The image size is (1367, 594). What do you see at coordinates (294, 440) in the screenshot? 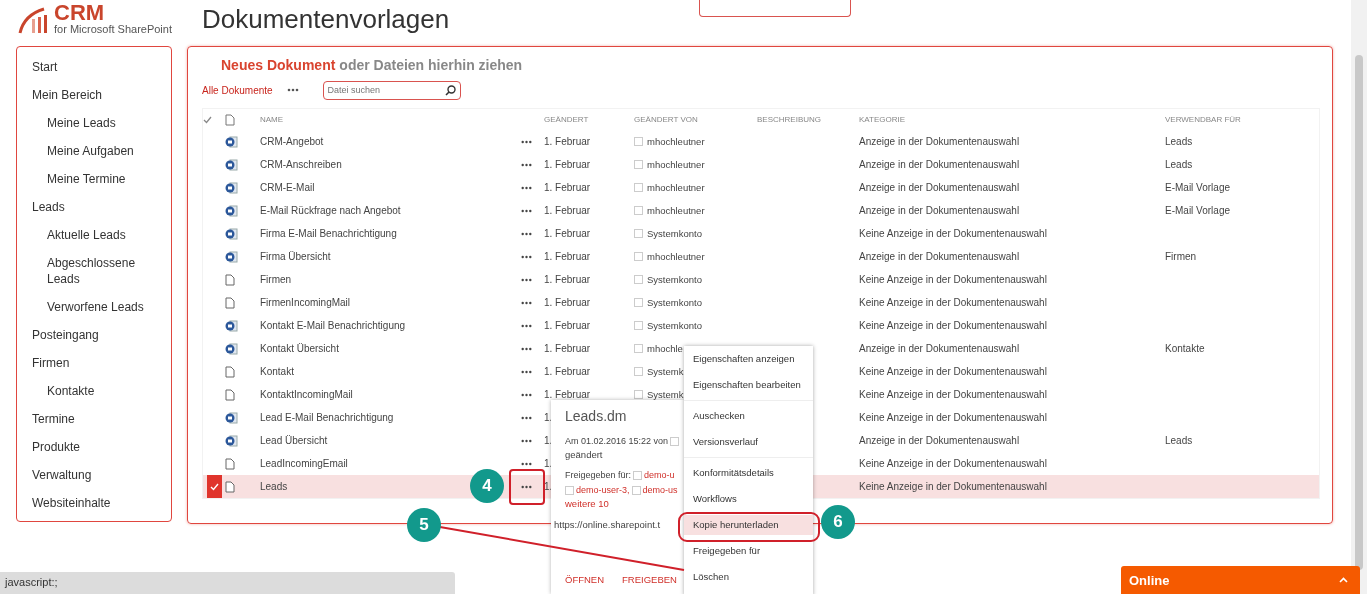
I see `file-name-link: Lead Übersicht` at bounding box center [294, 440].